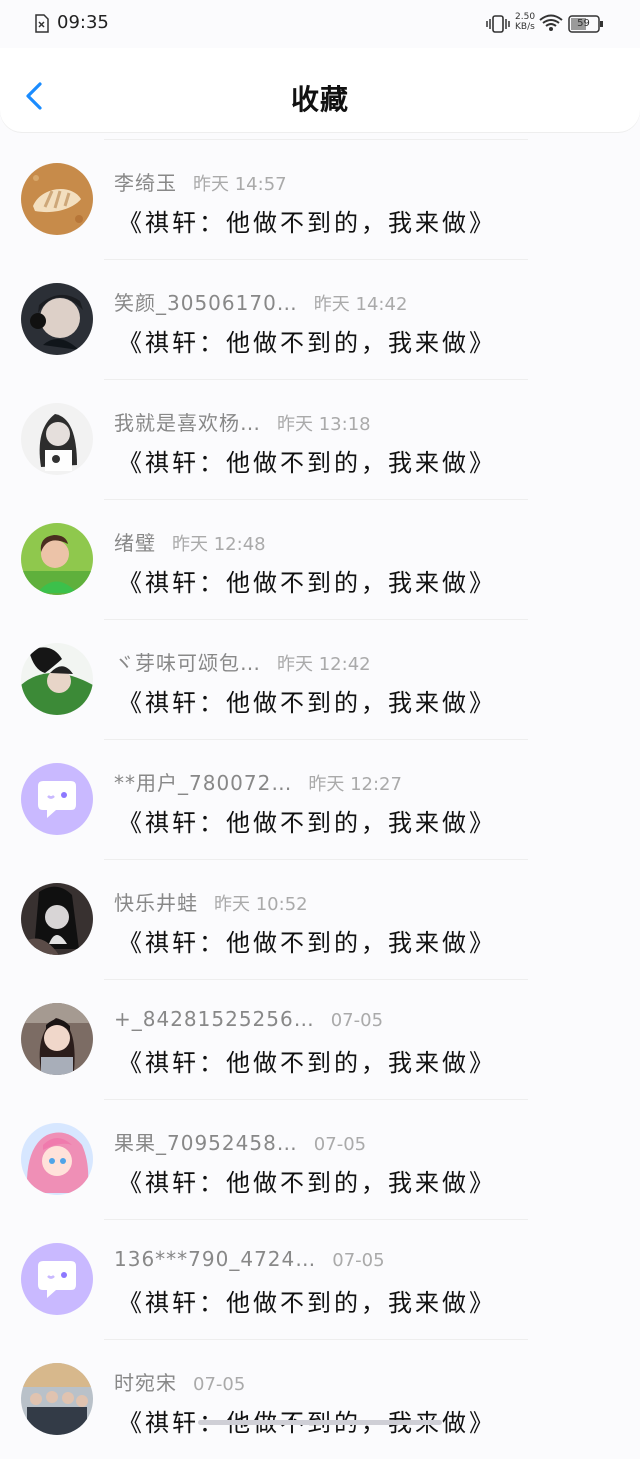 This screenshot has height=1459, width=640. Describe the element at coordinates (324, 664) in the screenshot. I see `timestamp: 昨天 12:42` at that location.